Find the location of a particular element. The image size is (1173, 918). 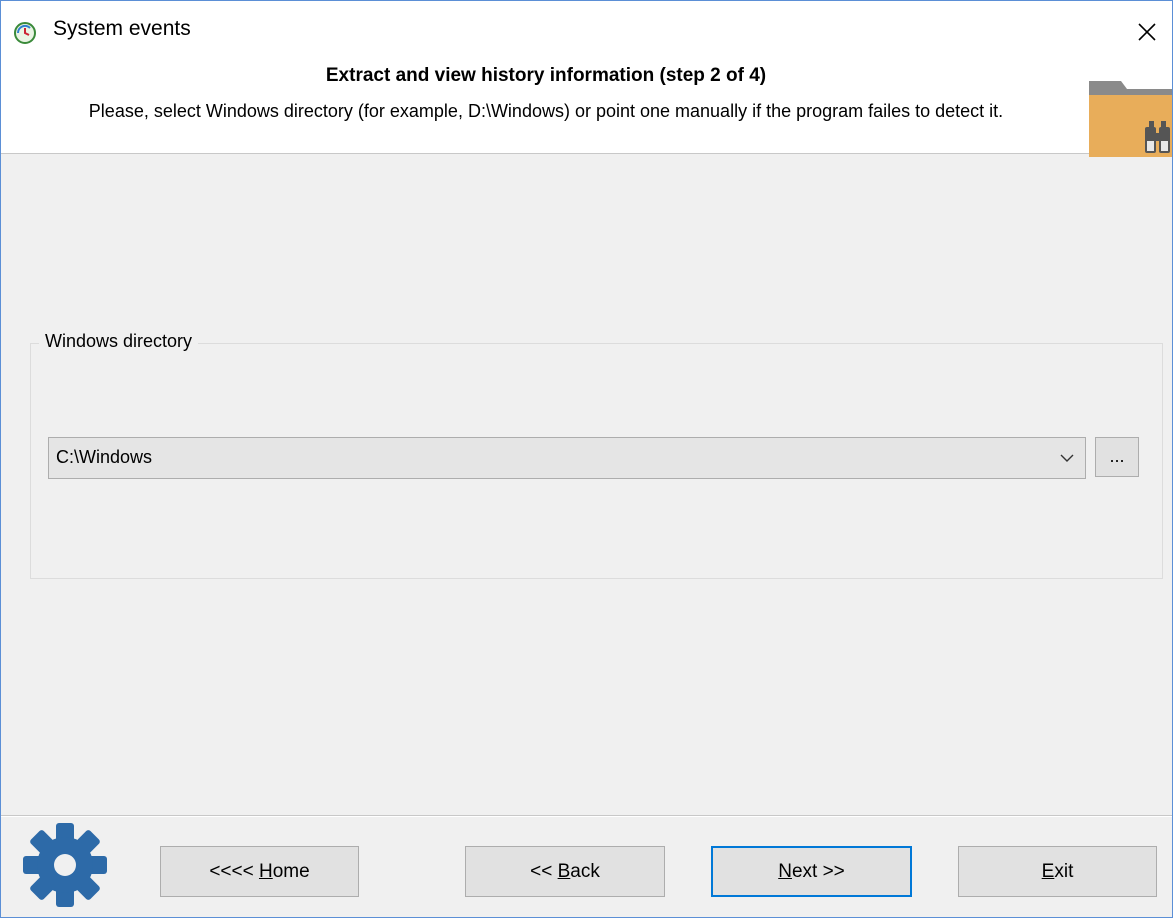

next-button: Next >> is located at coordinates (811, 871).